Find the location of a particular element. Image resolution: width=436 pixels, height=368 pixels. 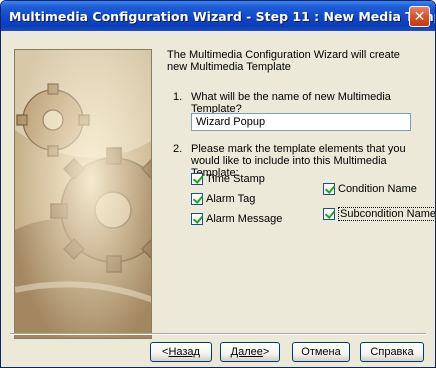

template-name-input is located at coordinates (301, 122).